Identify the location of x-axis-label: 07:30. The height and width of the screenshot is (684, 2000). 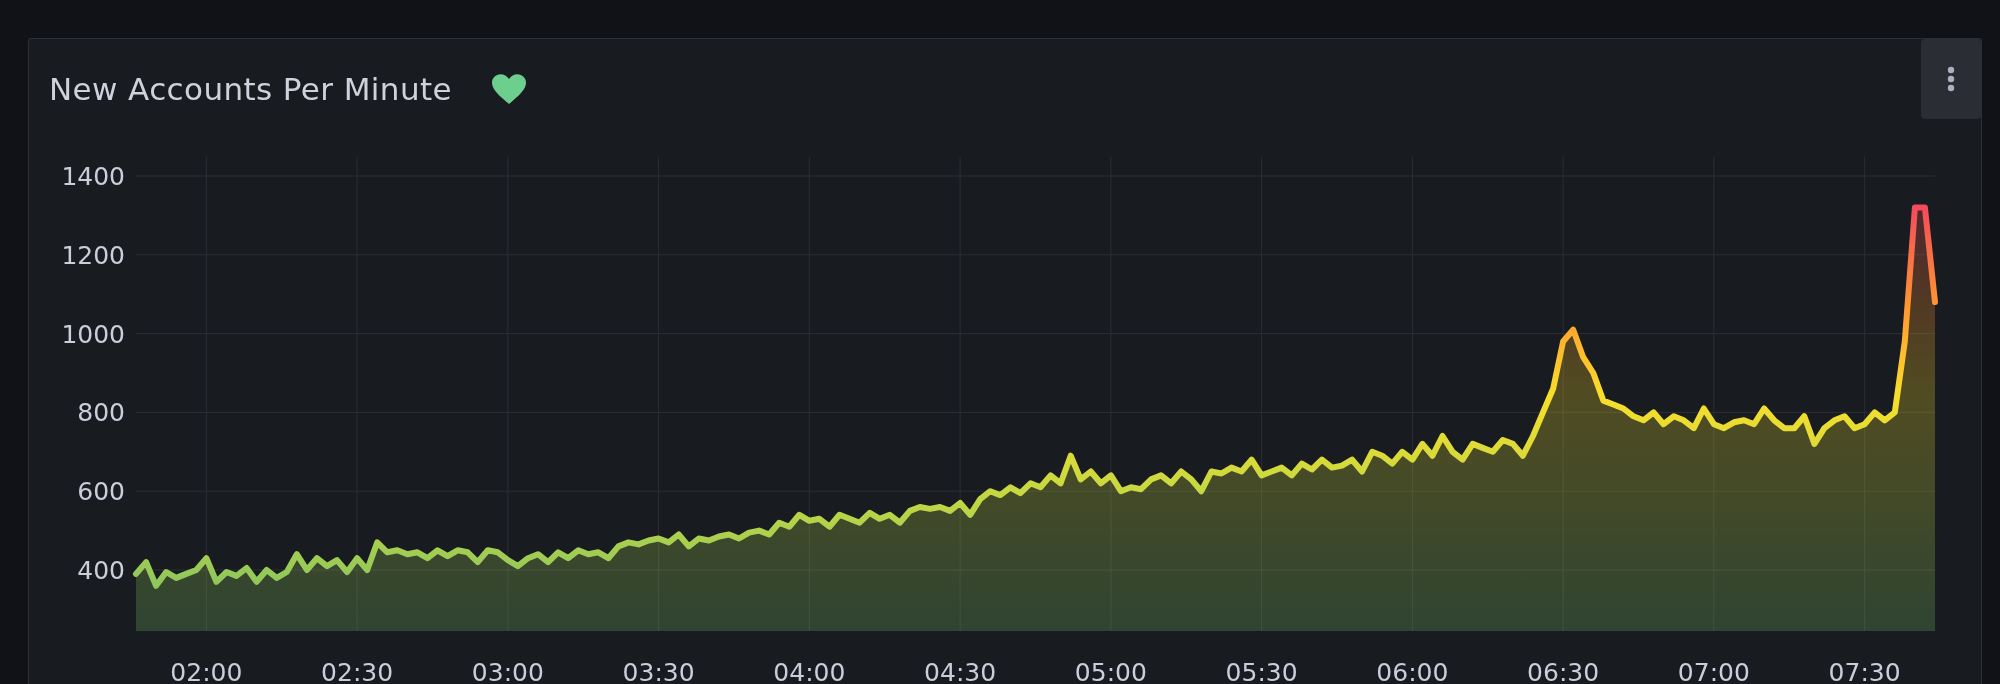
(1864, 671).